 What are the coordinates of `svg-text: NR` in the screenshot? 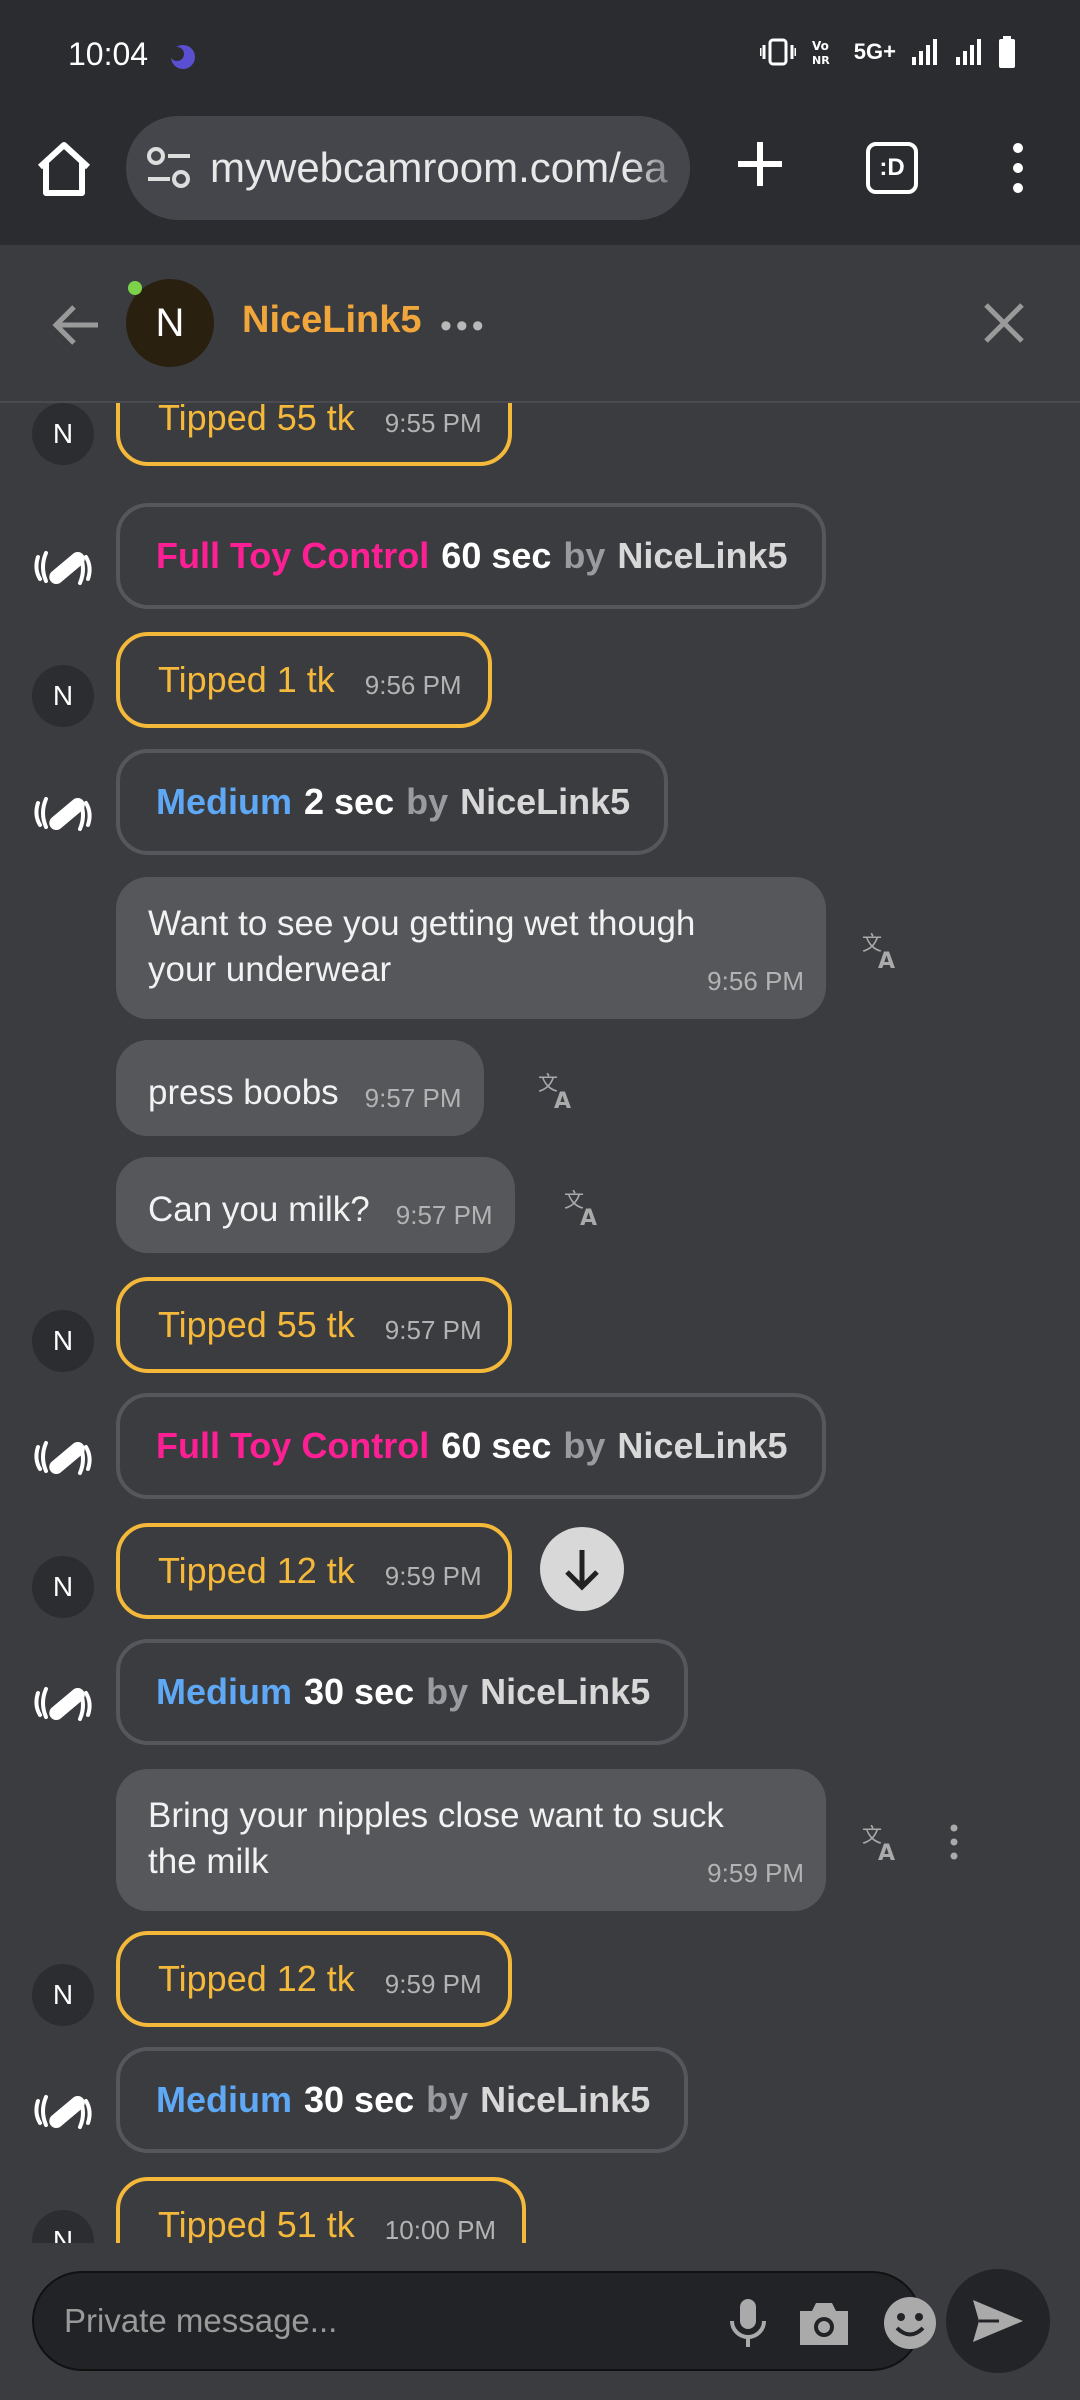 It's located at (821, 60).